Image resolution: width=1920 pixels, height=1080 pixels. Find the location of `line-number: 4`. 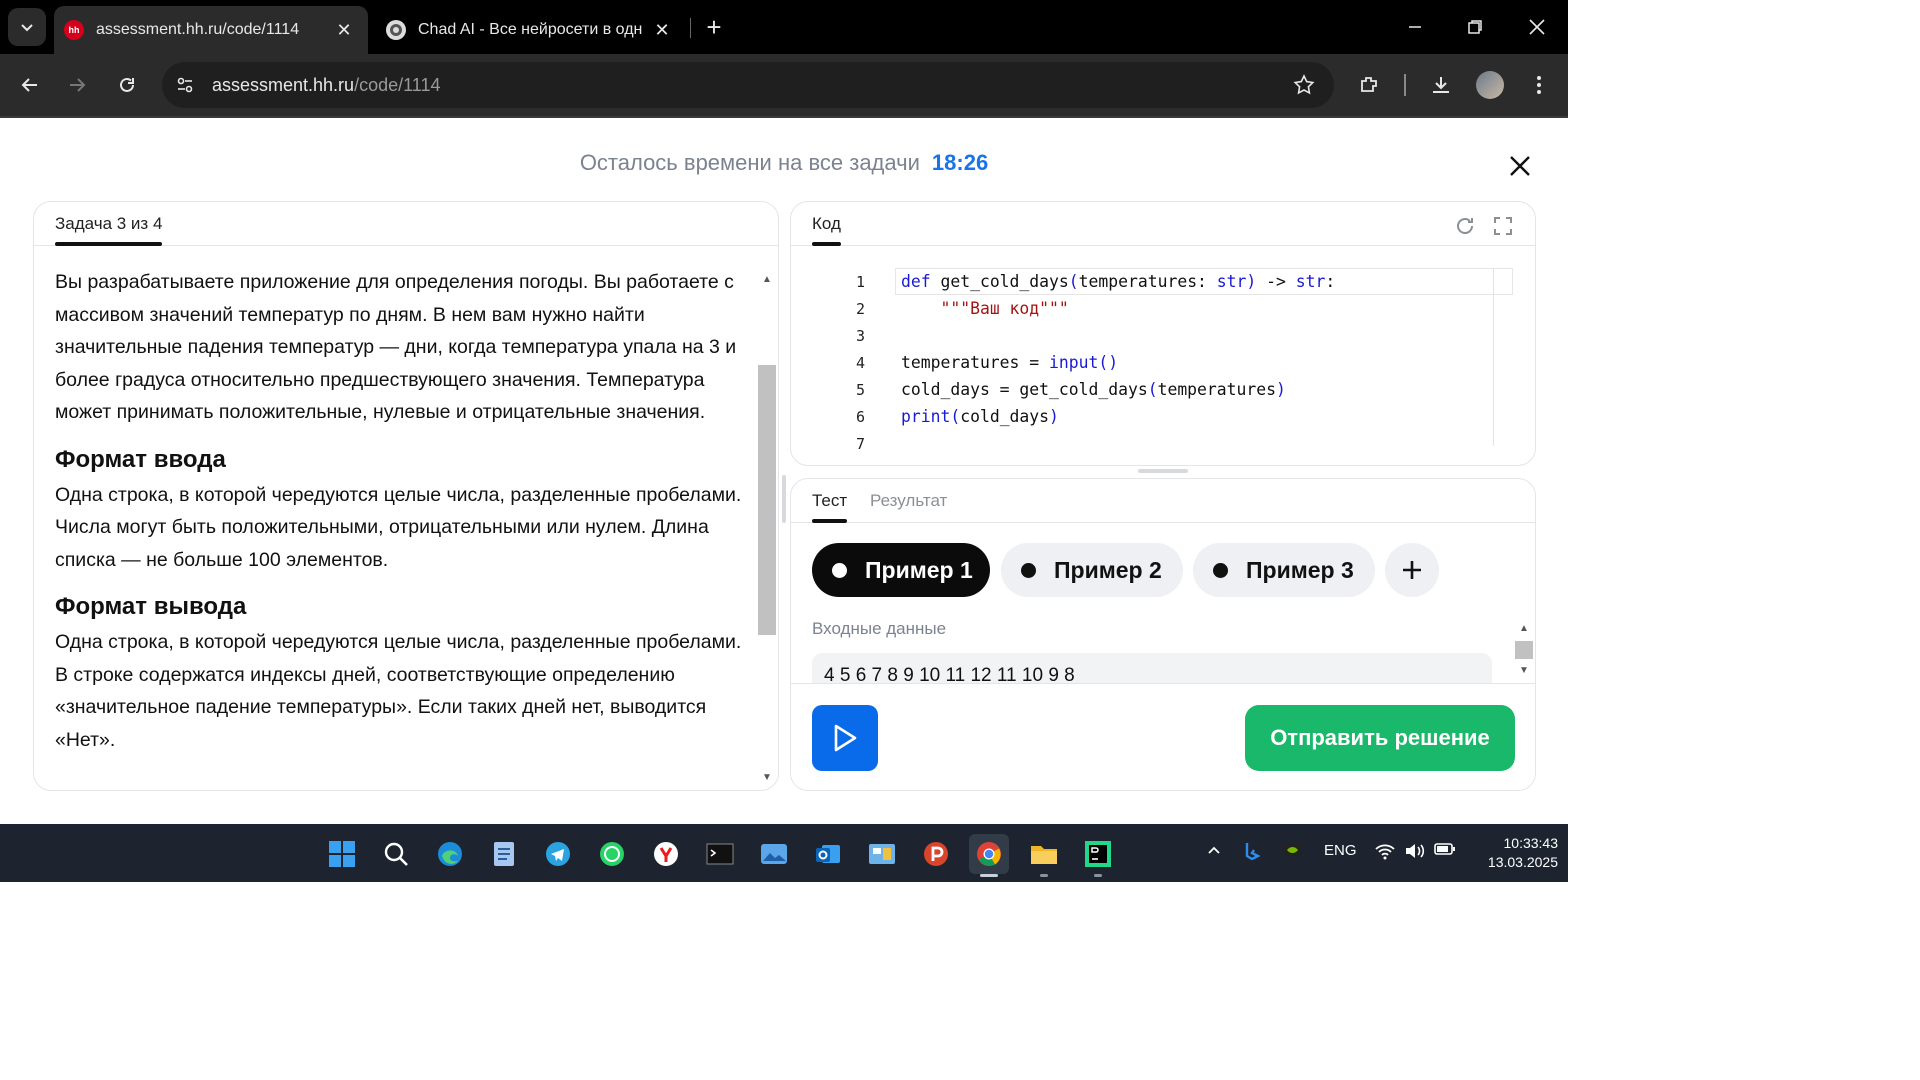

line-number: 4 is located at coordinates (860, 362).